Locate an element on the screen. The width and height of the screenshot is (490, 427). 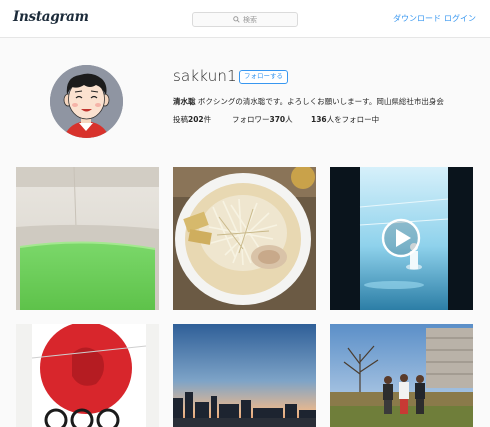
search-icon is located at coordinates (236, 19).